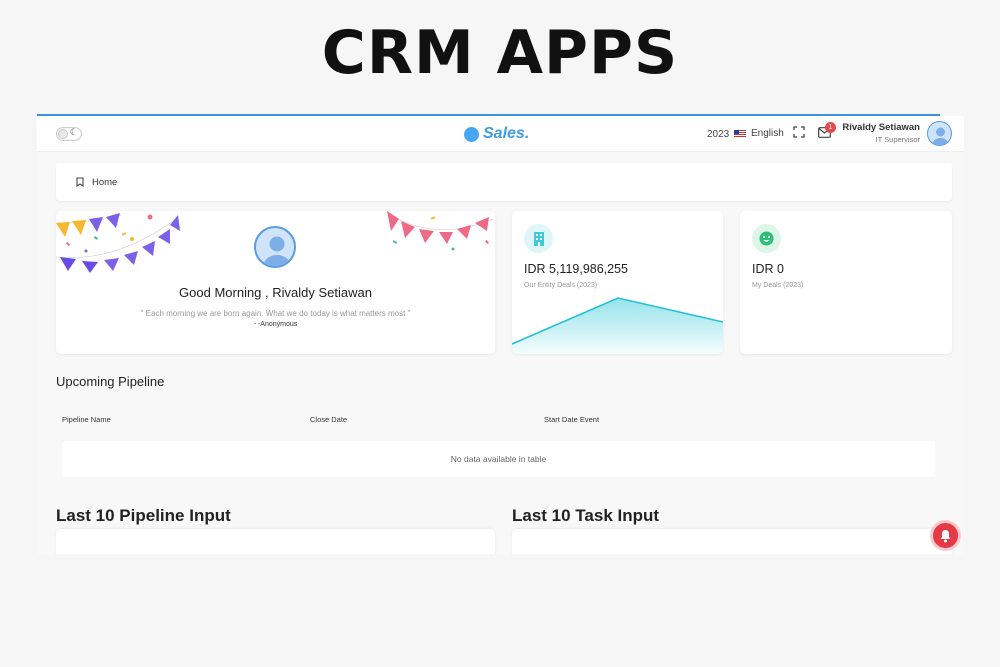  I want to click on breadcrumb: Home, so click(504, 182).